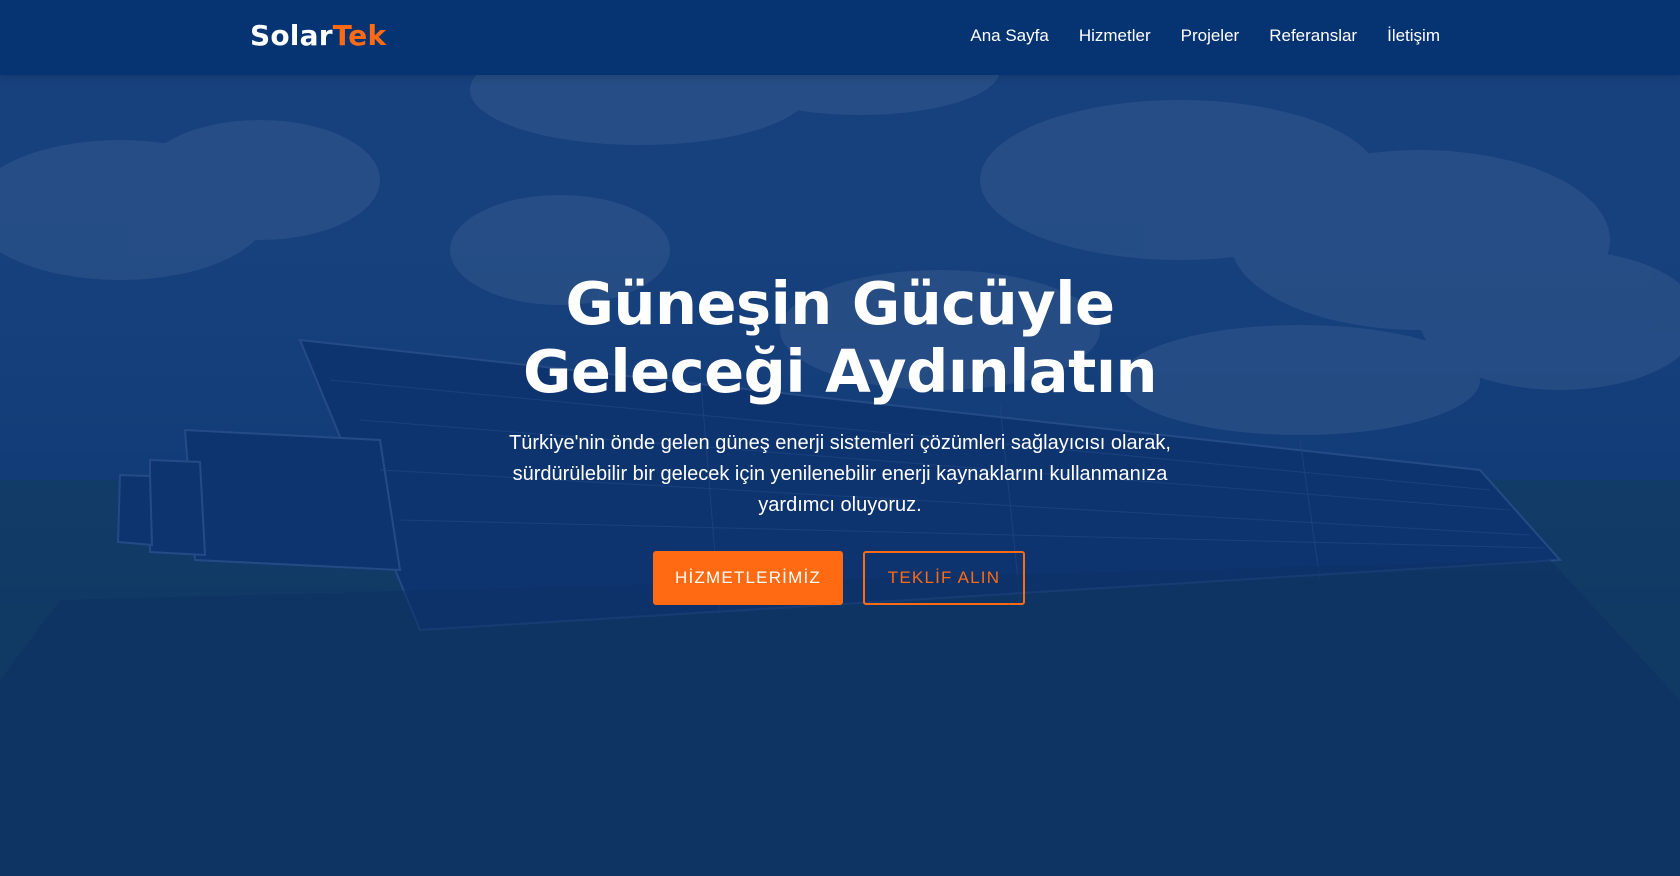 The width and height of the screenshot is (1680, 876). I want to click on hero-button-group: HİZMETLERİMİZ TEKLİF ALIN, so click(840, 578).